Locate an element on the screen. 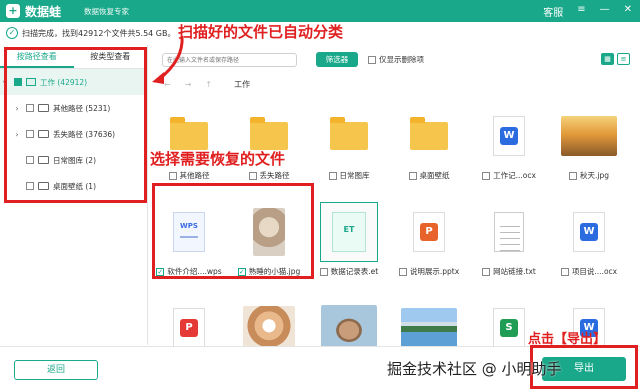  ppt-badge-icon: P is located at coordinates (429, 232).